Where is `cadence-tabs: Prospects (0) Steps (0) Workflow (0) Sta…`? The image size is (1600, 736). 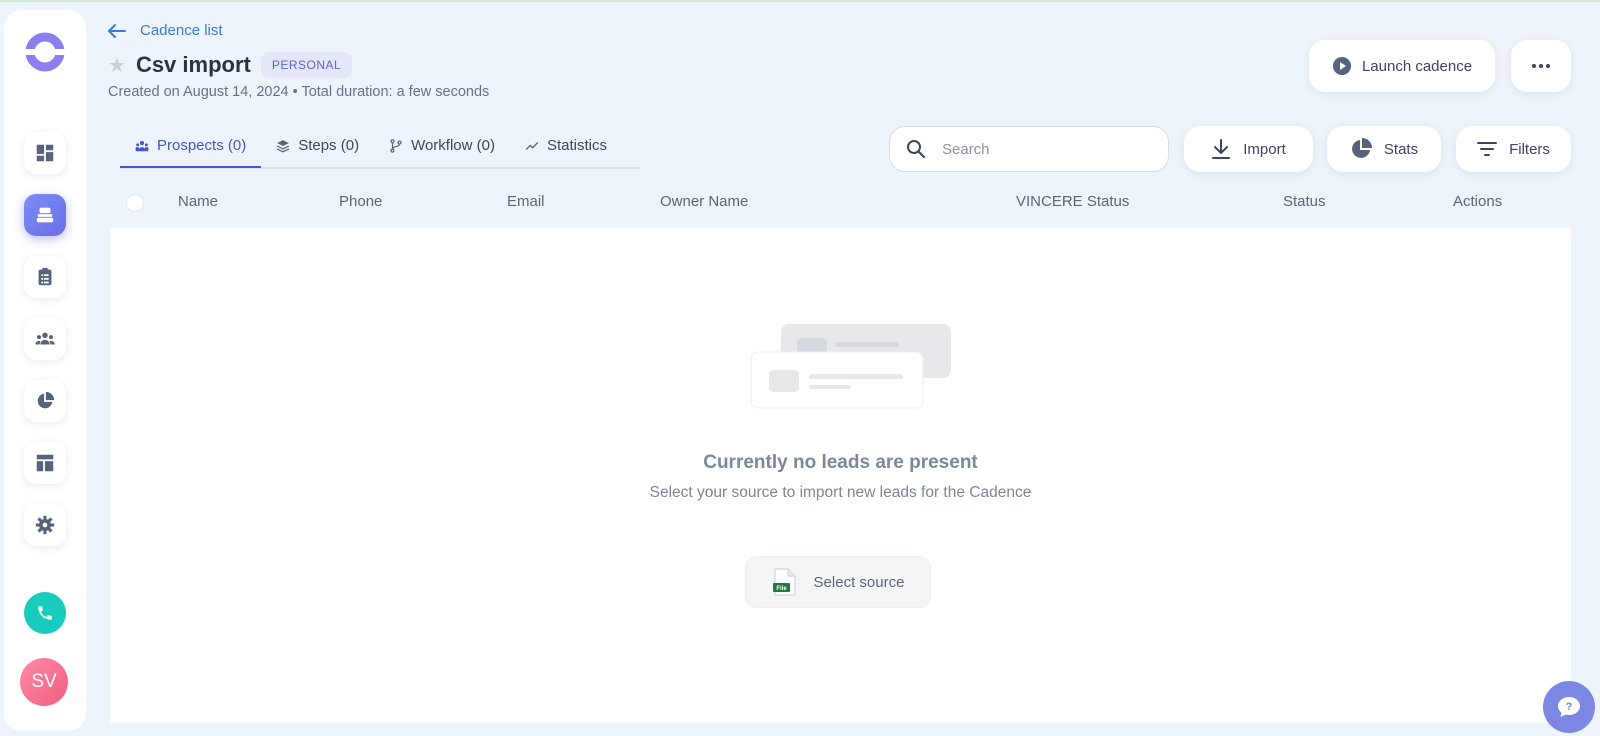
cadence-tabs: Prospects (0) Steps (0) Workflow (0) Sta… is located at coordinates (380, 148).